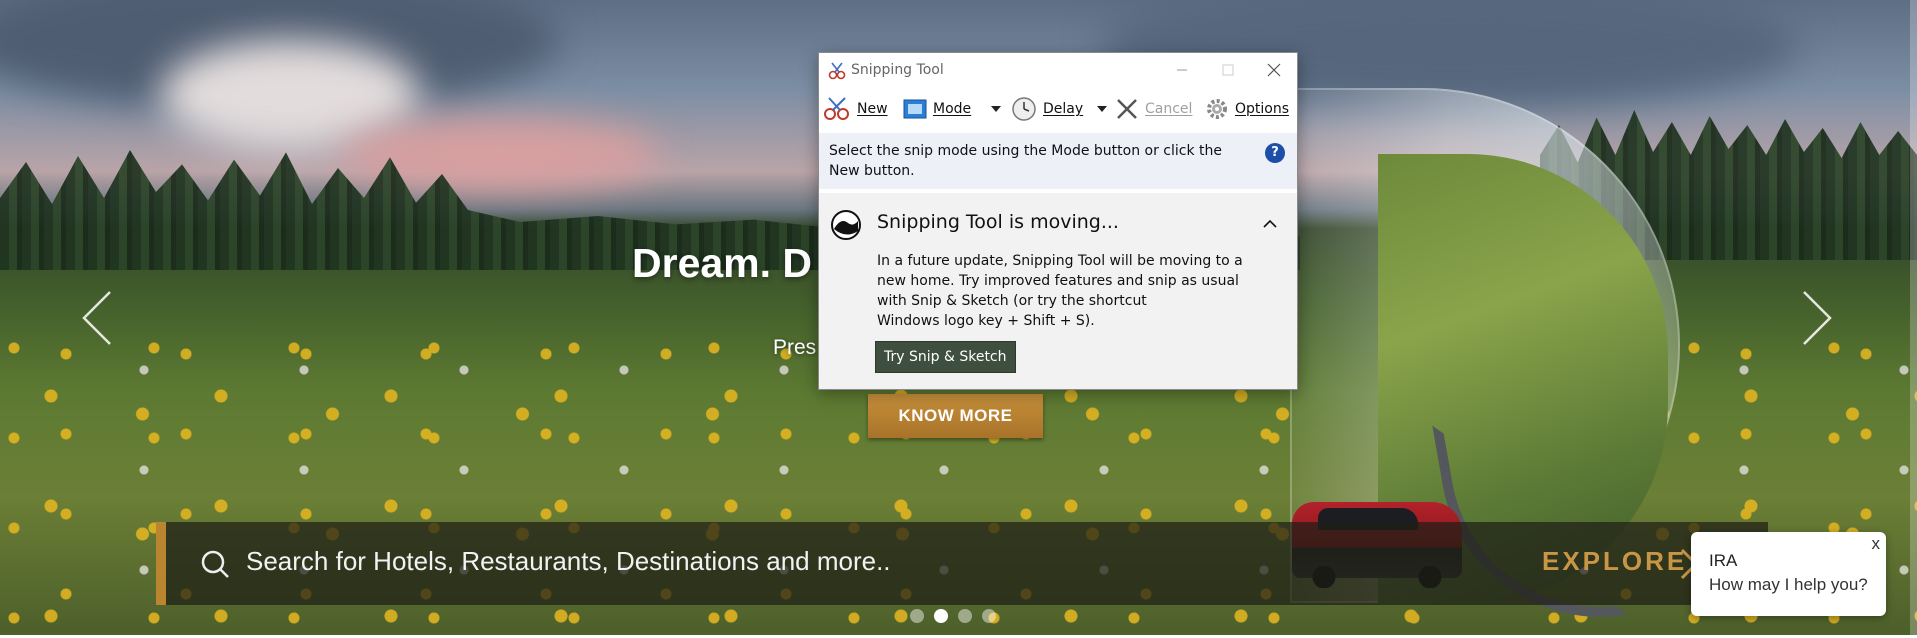  Describe the element at coordinates (795, 347) in the screenshot. I see `hero-subtitle: Pres` at that location.